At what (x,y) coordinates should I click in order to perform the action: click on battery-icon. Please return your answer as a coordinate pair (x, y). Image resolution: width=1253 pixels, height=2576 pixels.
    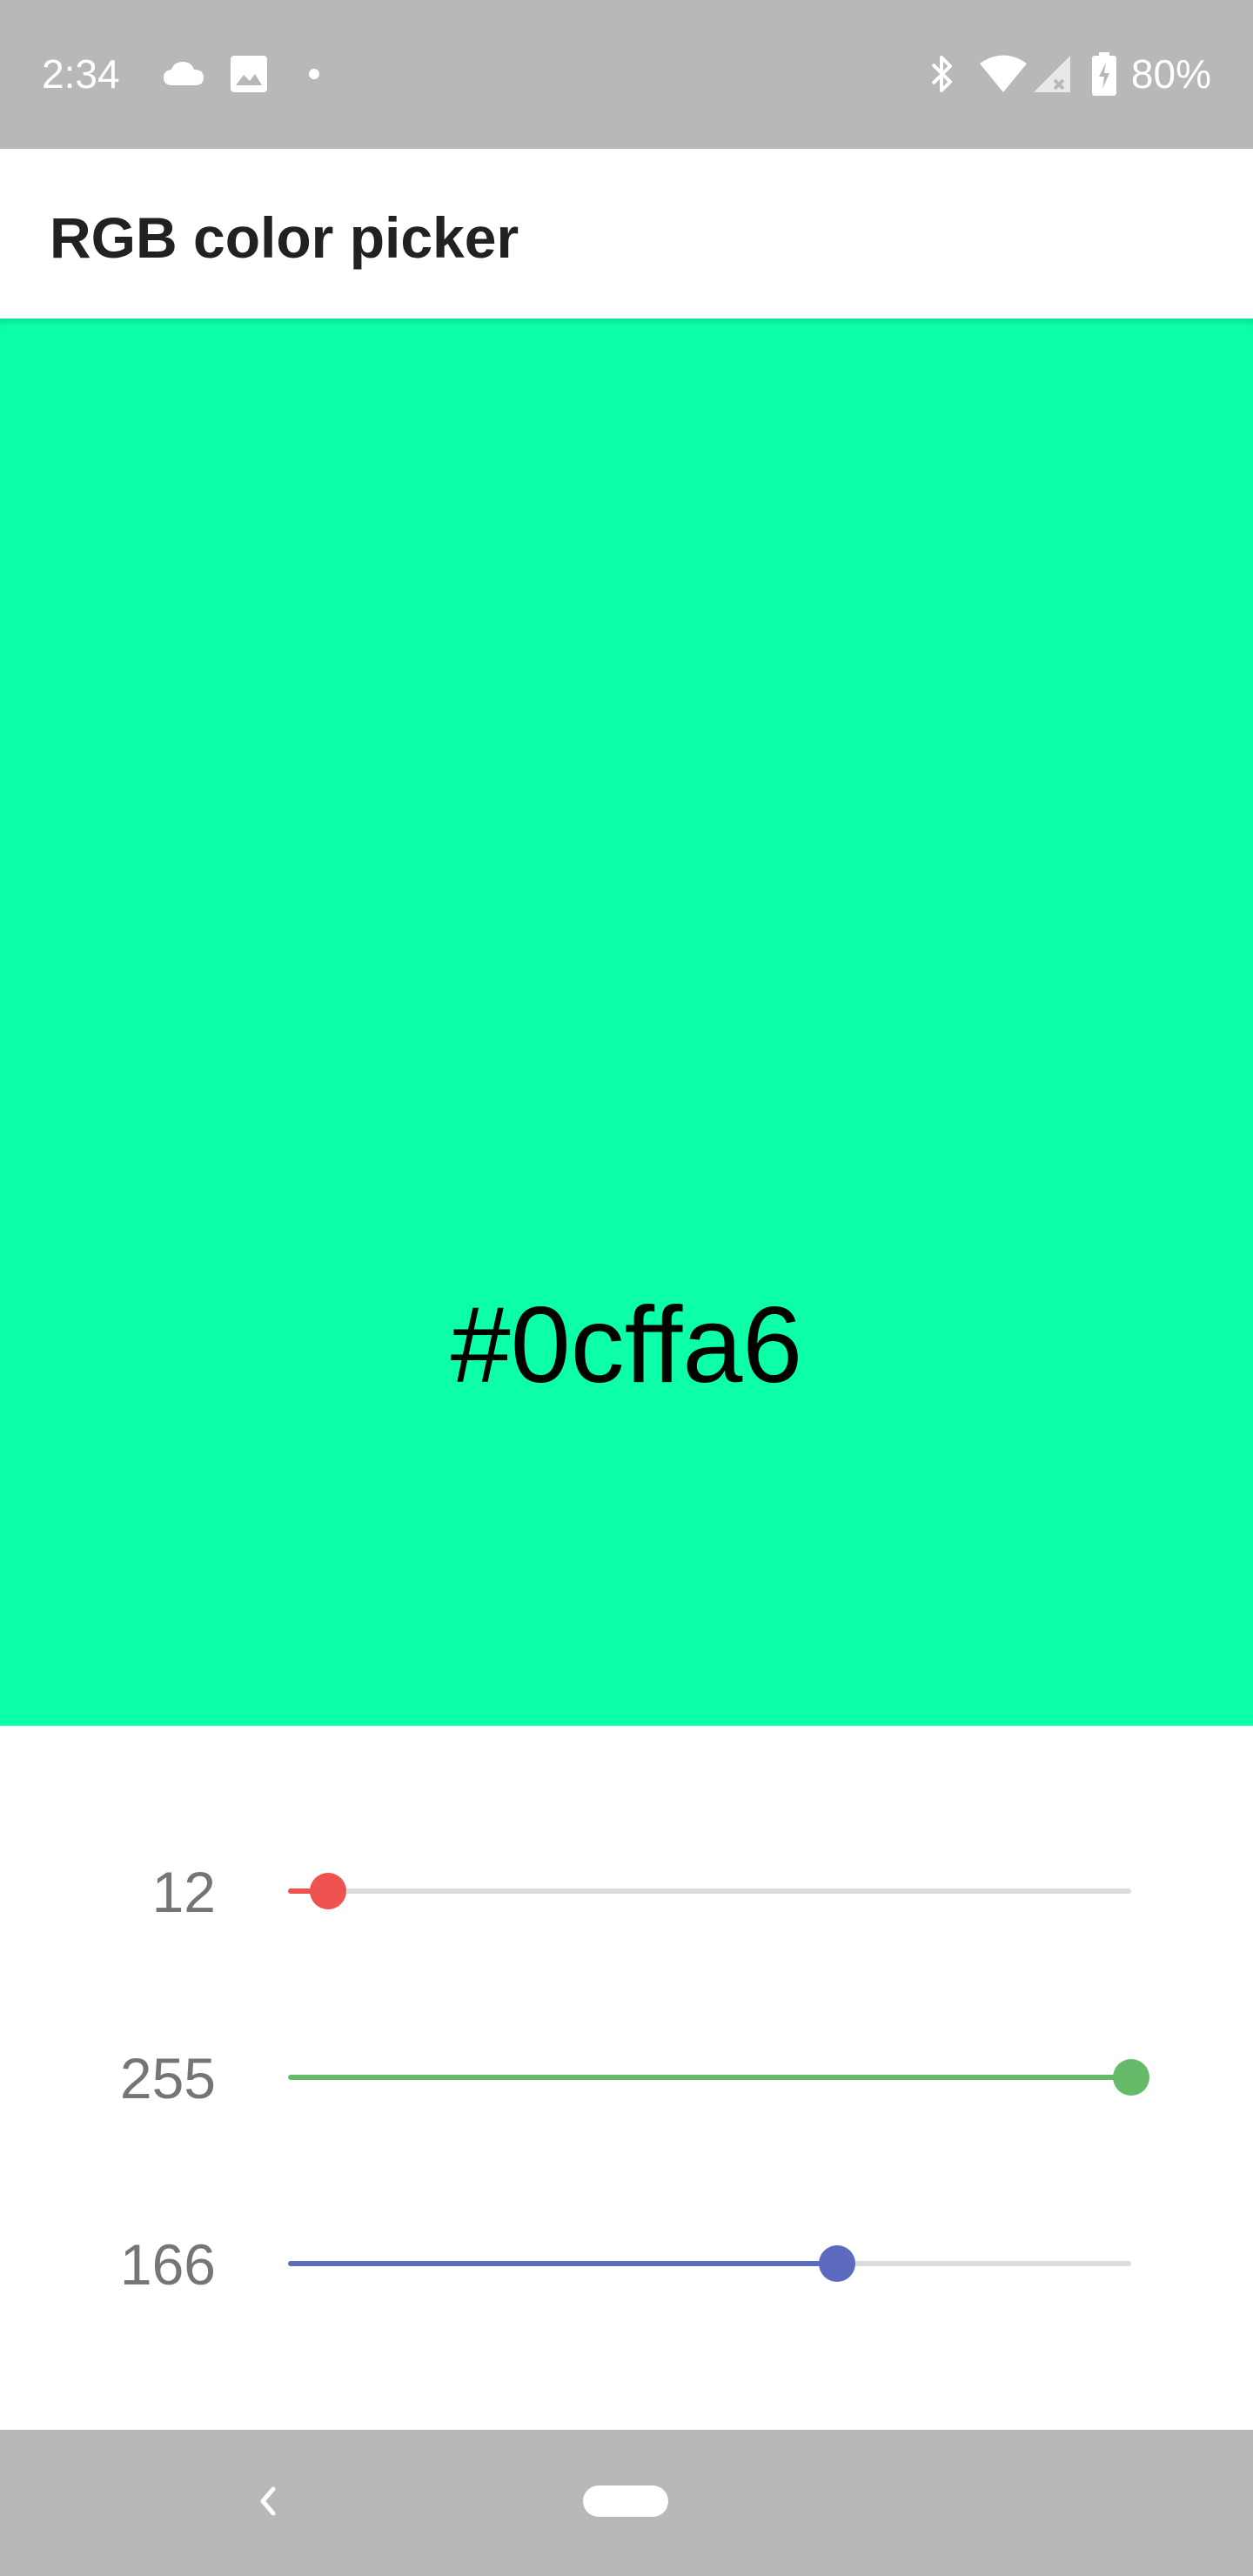
    Looking at the image, I should click on (1104, 74).